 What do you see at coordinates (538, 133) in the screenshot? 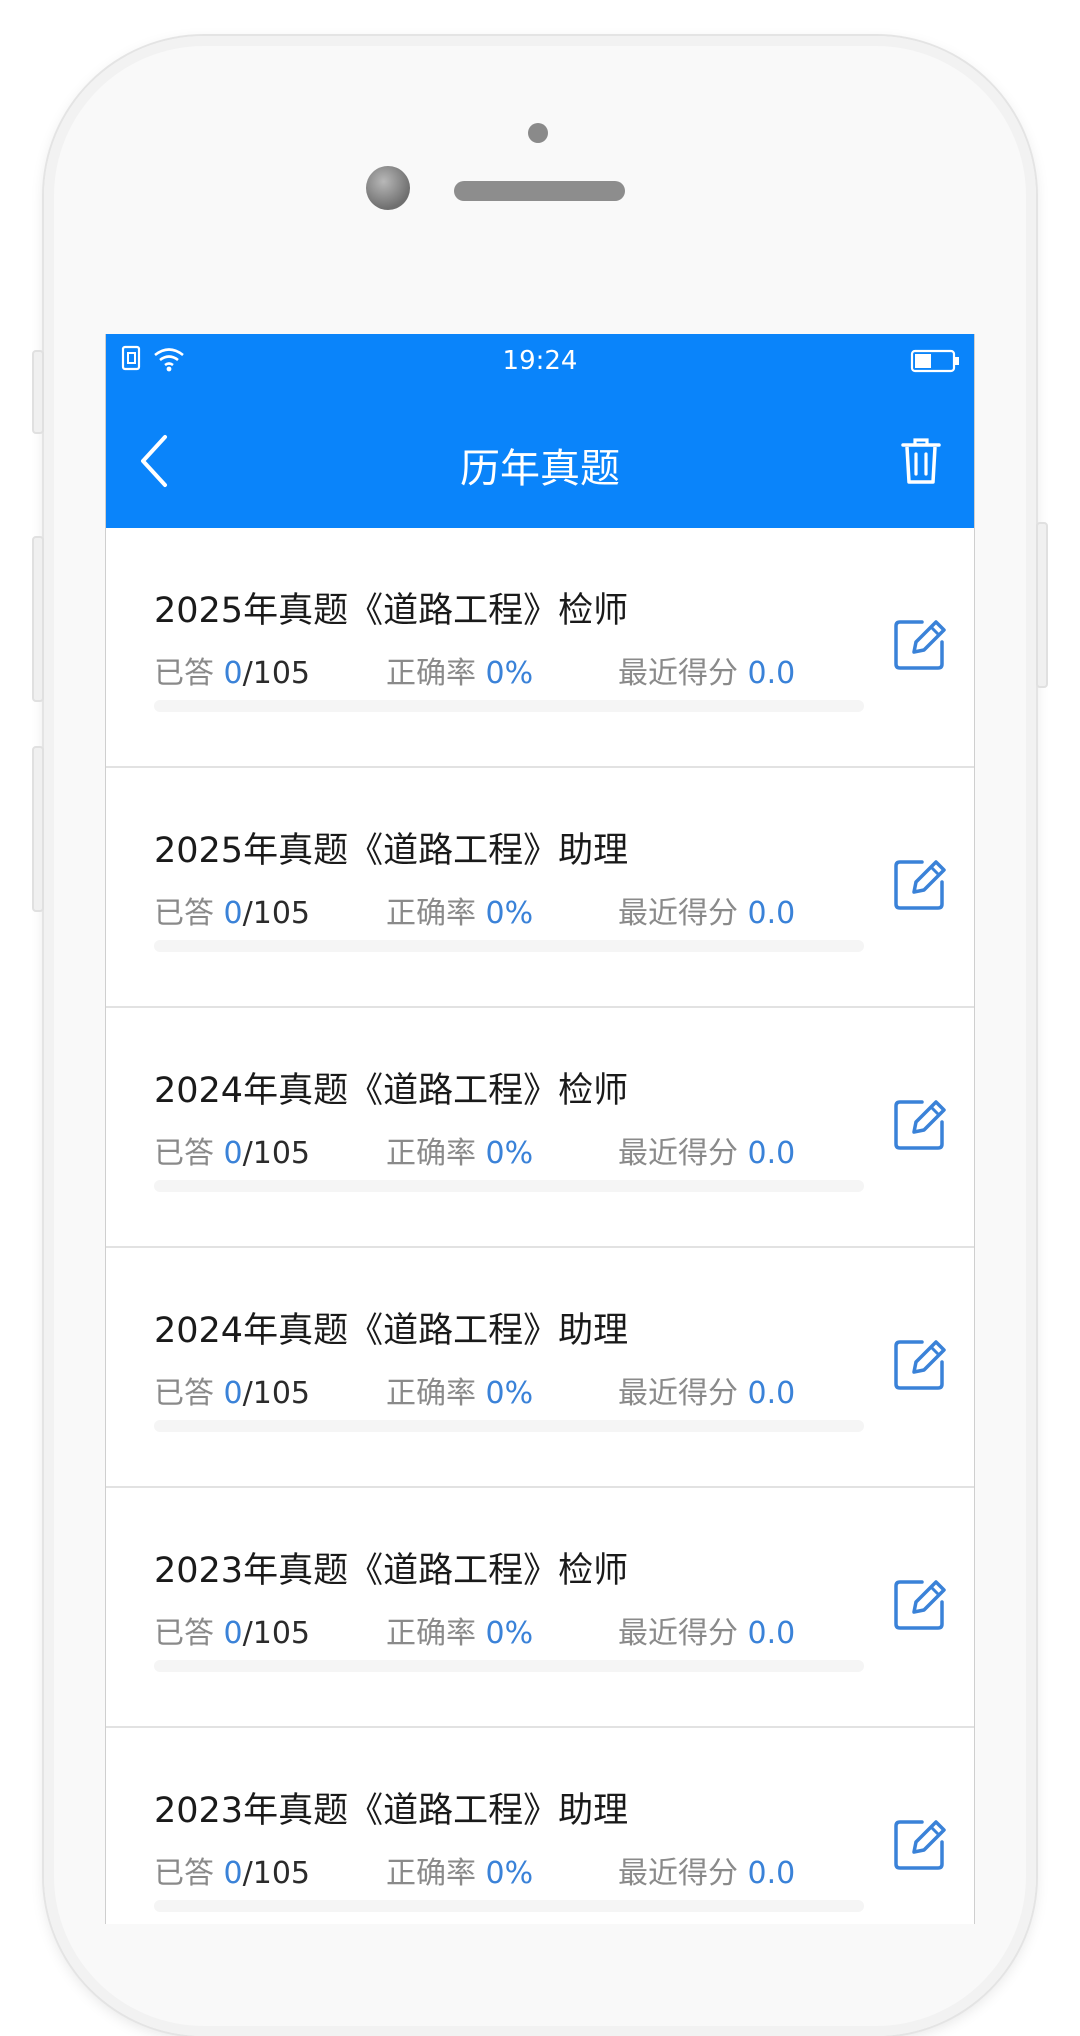
I see `front-sensor` at bounding box center [538, 133].